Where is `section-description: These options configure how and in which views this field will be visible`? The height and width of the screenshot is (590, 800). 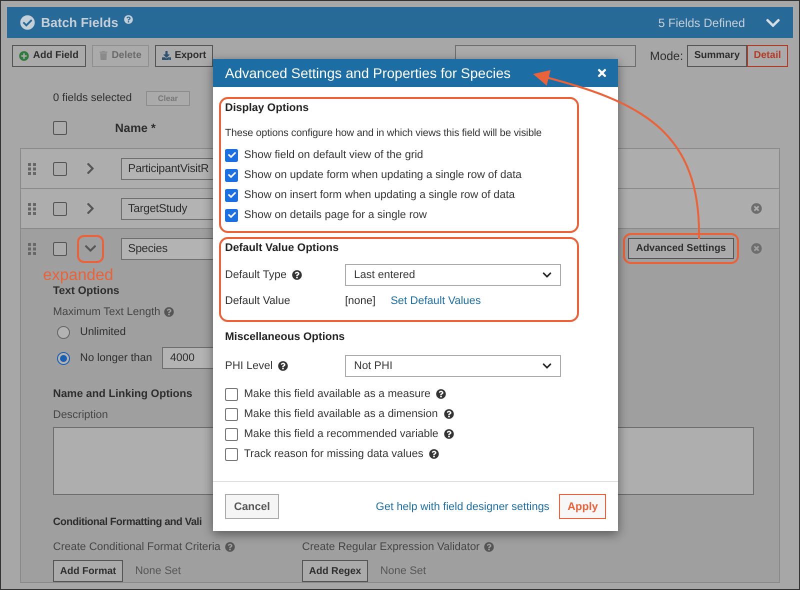 section-description: These options configure how and in which views this field will be visible is located at coordinates (384, 133).